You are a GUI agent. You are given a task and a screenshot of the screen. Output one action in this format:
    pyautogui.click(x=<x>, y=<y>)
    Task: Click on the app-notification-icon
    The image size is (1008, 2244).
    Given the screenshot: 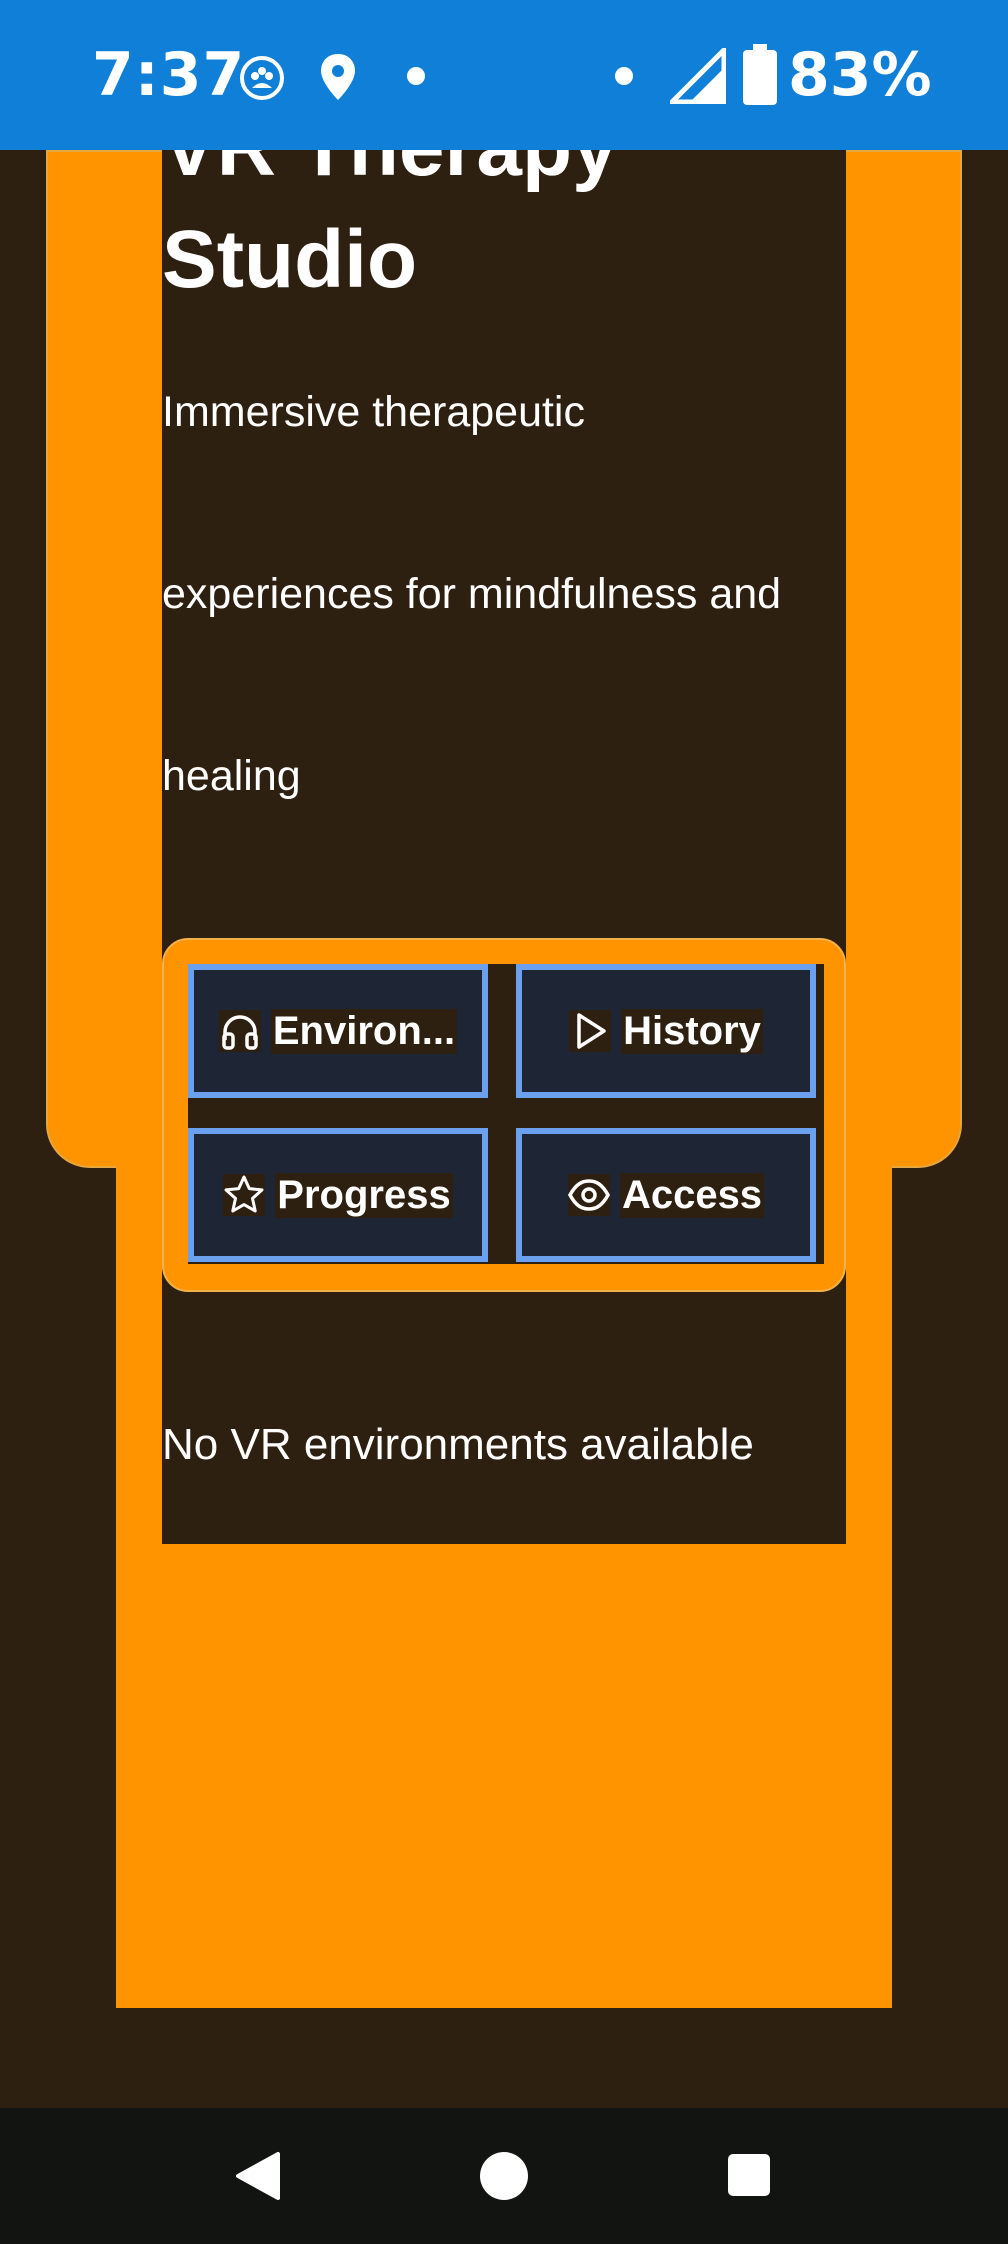 What is the action you would take?
    pyautogui.click(x=262, y=80)
    